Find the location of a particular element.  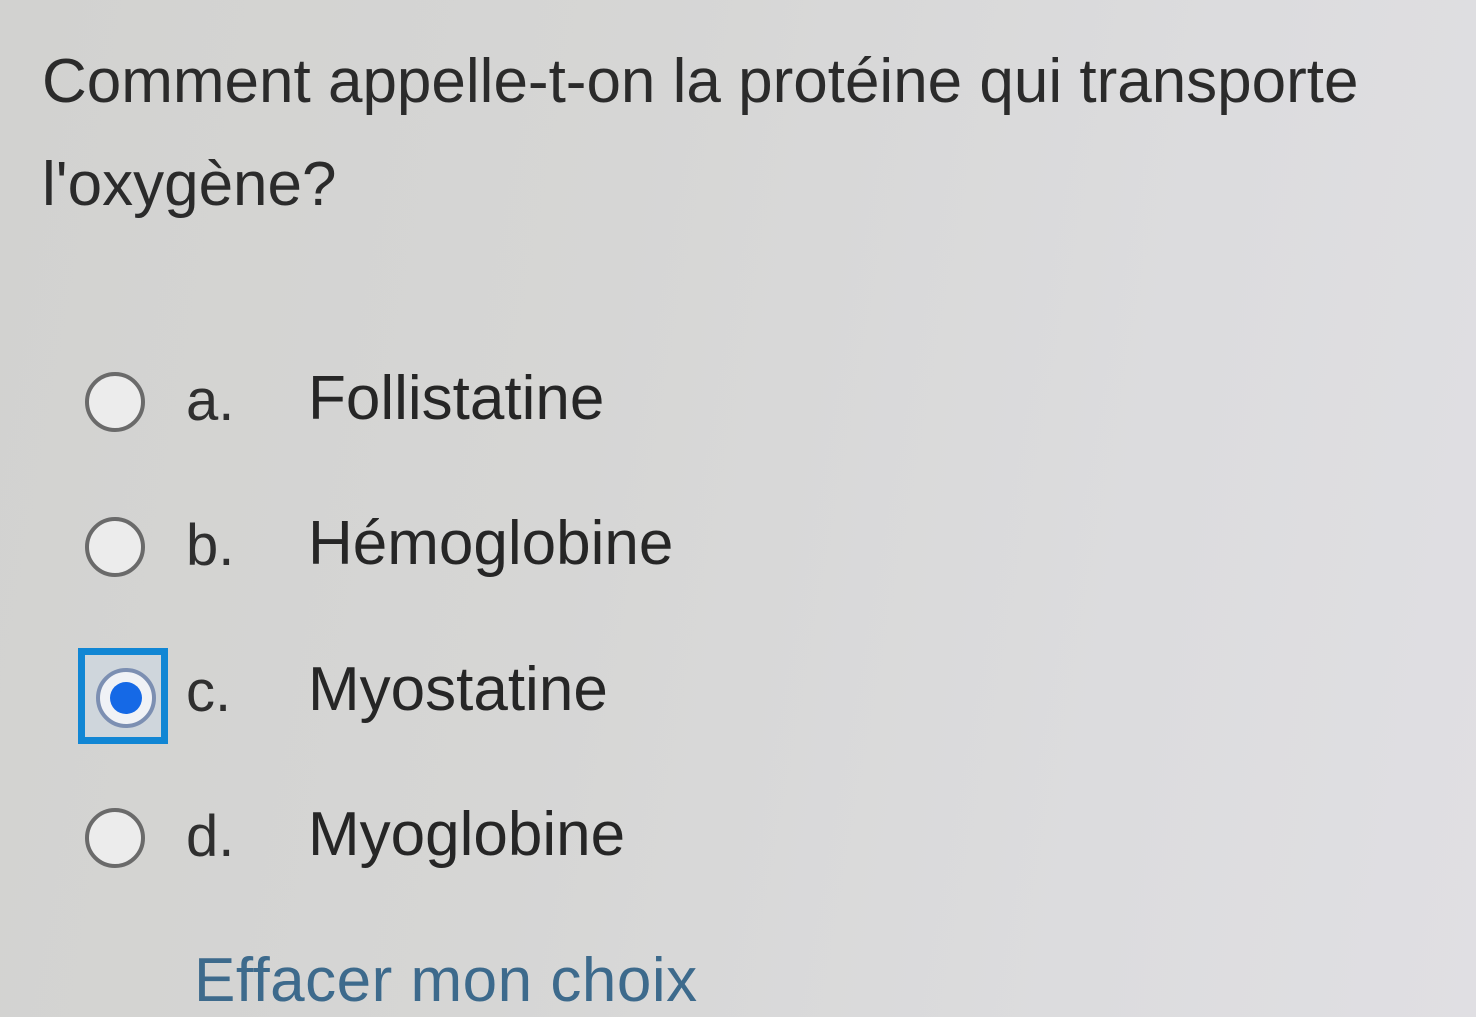

option-b-radio-wrapper is located at coordinates (123, 550).